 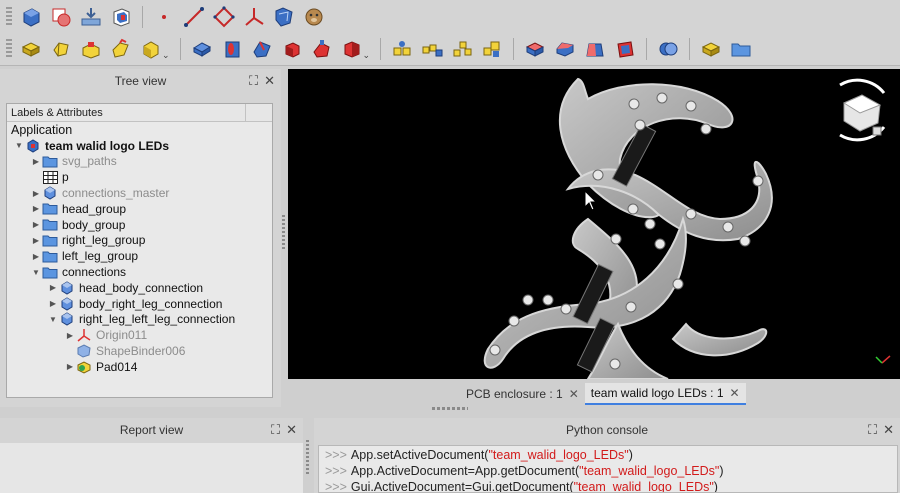 What do you see at coordinates (84, 335) in the screenshot?
I see `origin-icon` at bounding box center [84, 335].